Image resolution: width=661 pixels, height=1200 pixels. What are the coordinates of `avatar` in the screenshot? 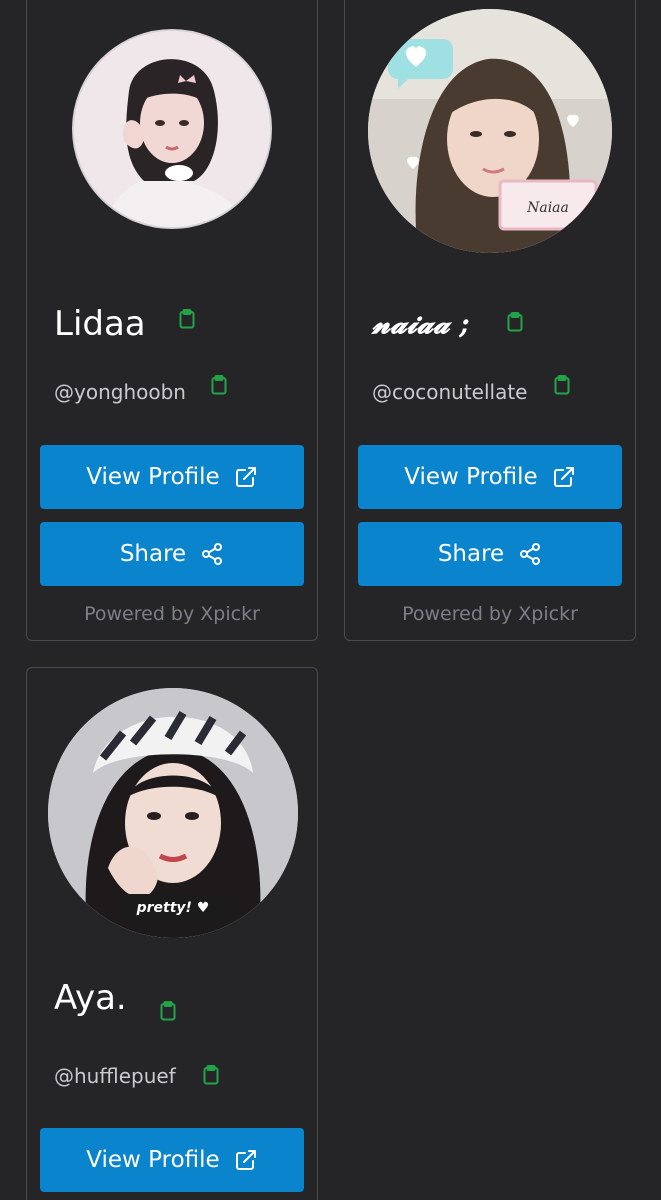 It's located at (172, 129).